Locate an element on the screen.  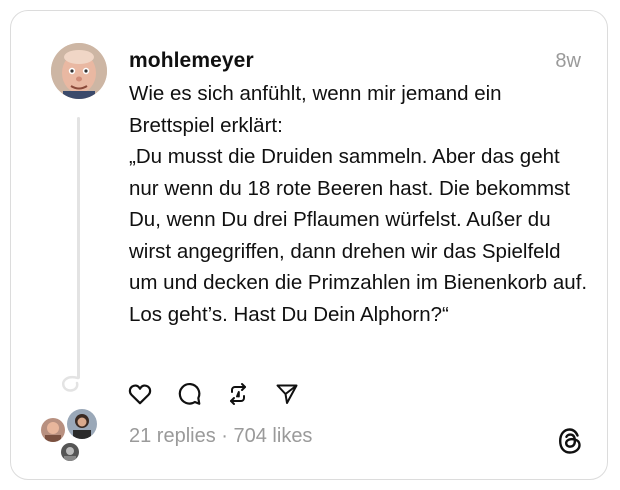
replies-count: 21 replies is located at coordinates (172, 436).